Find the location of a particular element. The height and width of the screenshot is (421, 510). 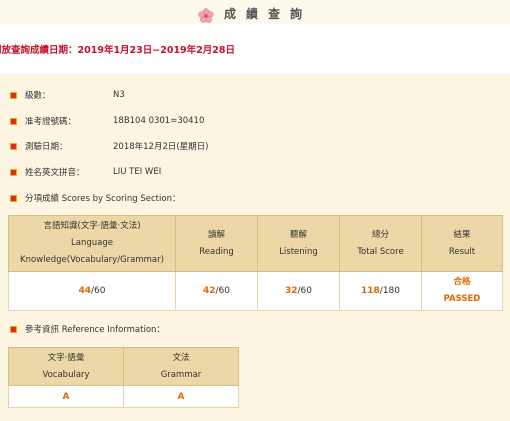

reference-table: 文字·語彙 Vocabulary 文法 Grammar A A is located at coordinates (123, 377).